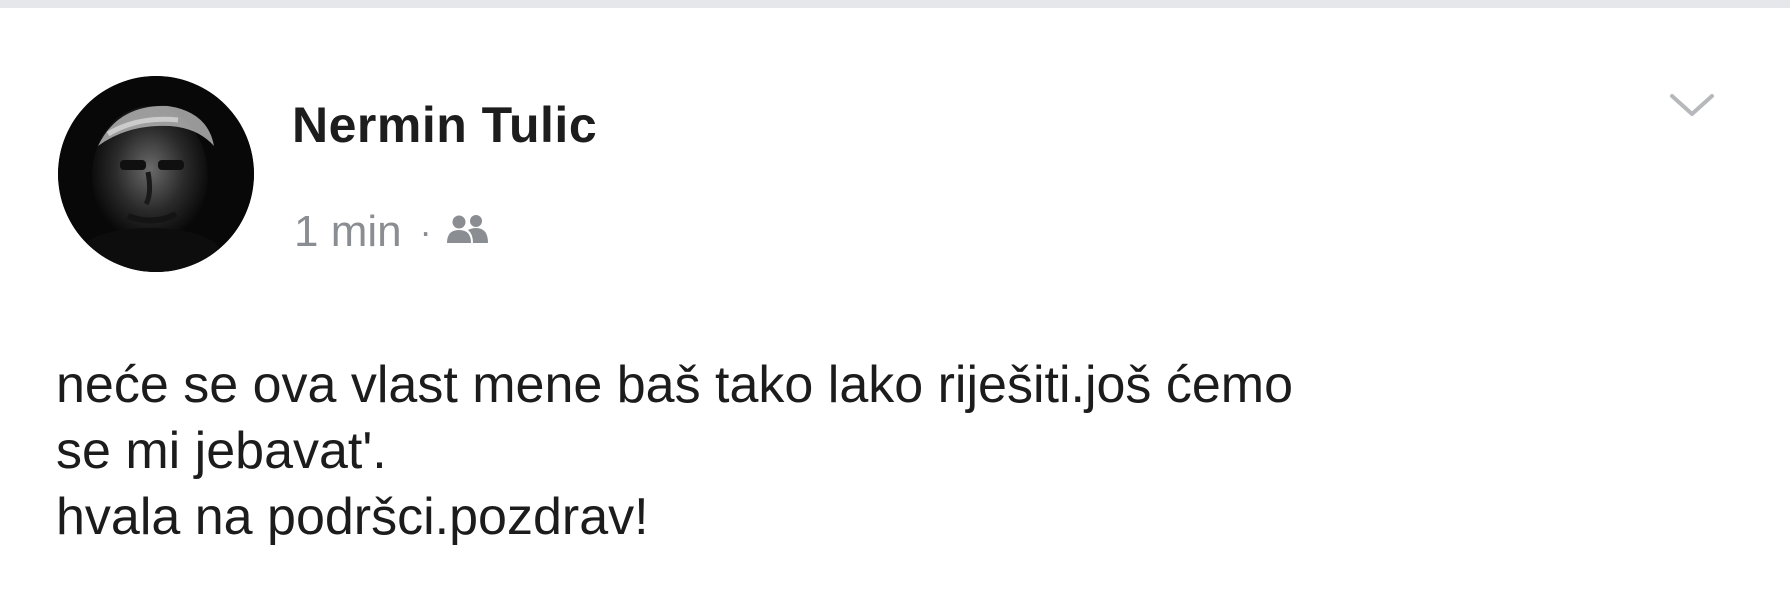 The image size is (1790, 600). Describe the element at coordinates (1692, 104) in the screenshot. I see `chevron-down-icon` at that location.